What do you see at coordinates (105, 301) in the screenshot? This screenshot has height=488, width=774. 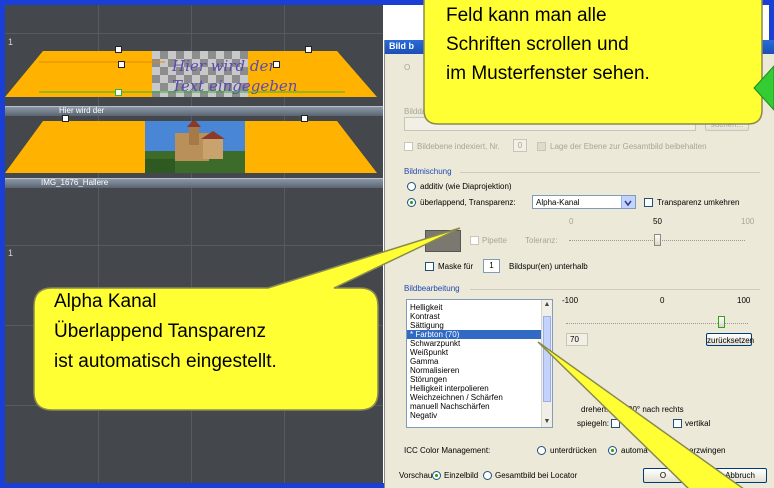 I see `callout-left-line: Alpha Kanal` at bounding box center [105, 301].